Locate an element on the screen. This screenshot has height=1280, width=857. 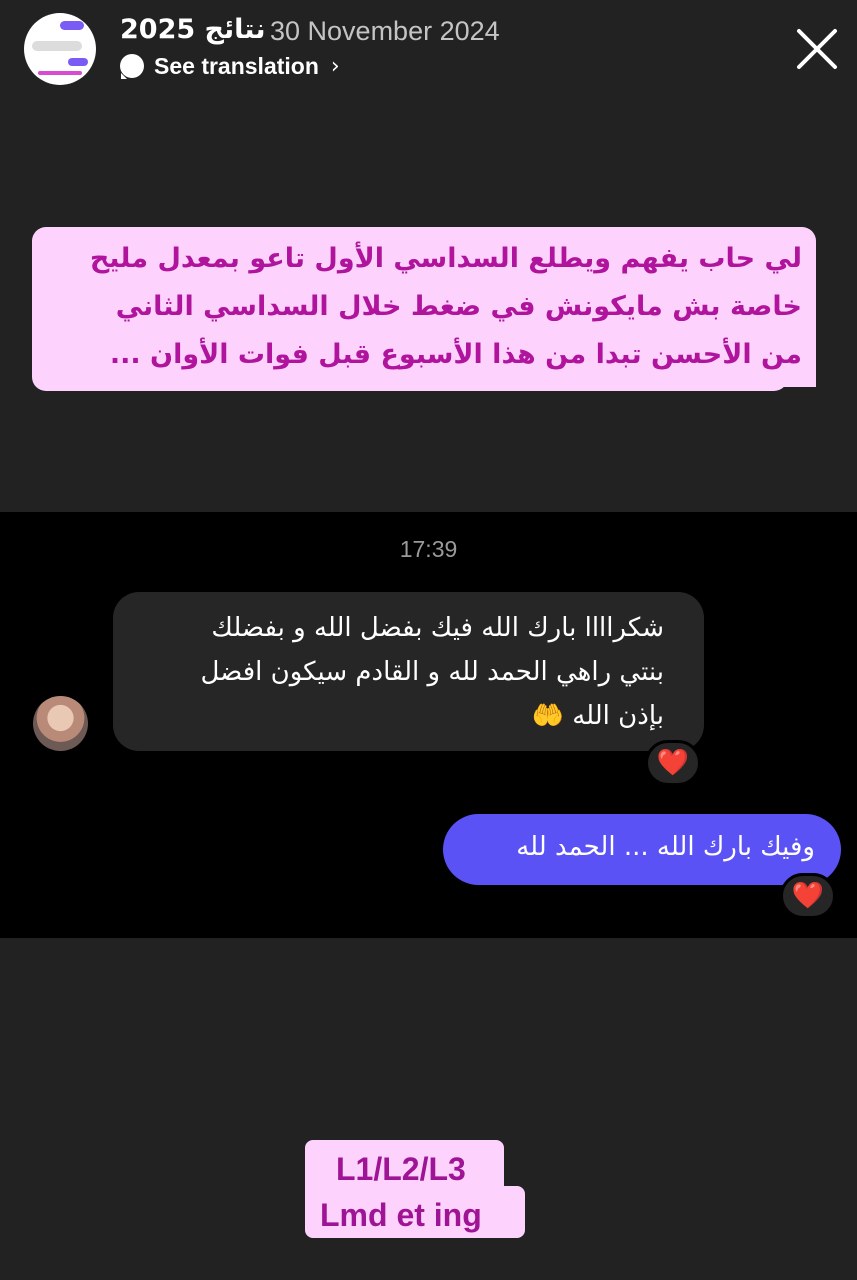
message-timestamp: 17:39 is located at coordinates (428, 549).